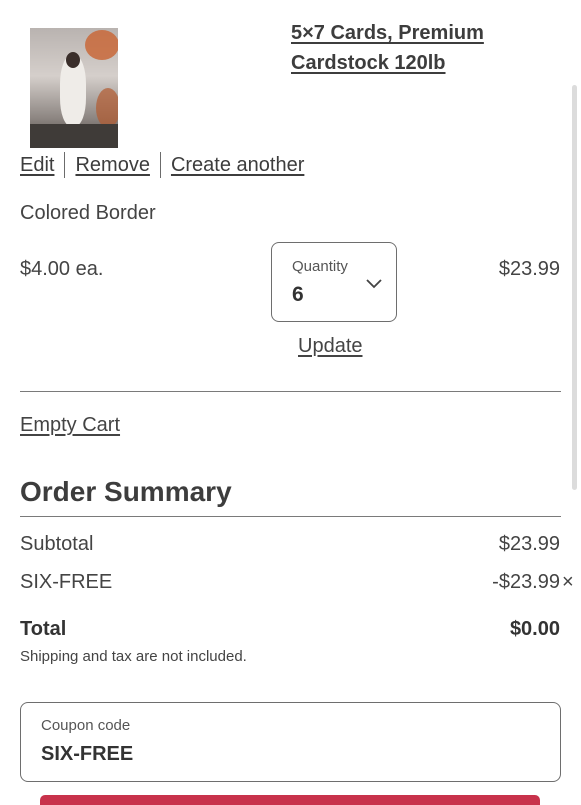 The width and height of the screenshot is (581, 805). Describe the element at coordinates (43, 629) in the screenshot. I see `total-label: Total` at that location.